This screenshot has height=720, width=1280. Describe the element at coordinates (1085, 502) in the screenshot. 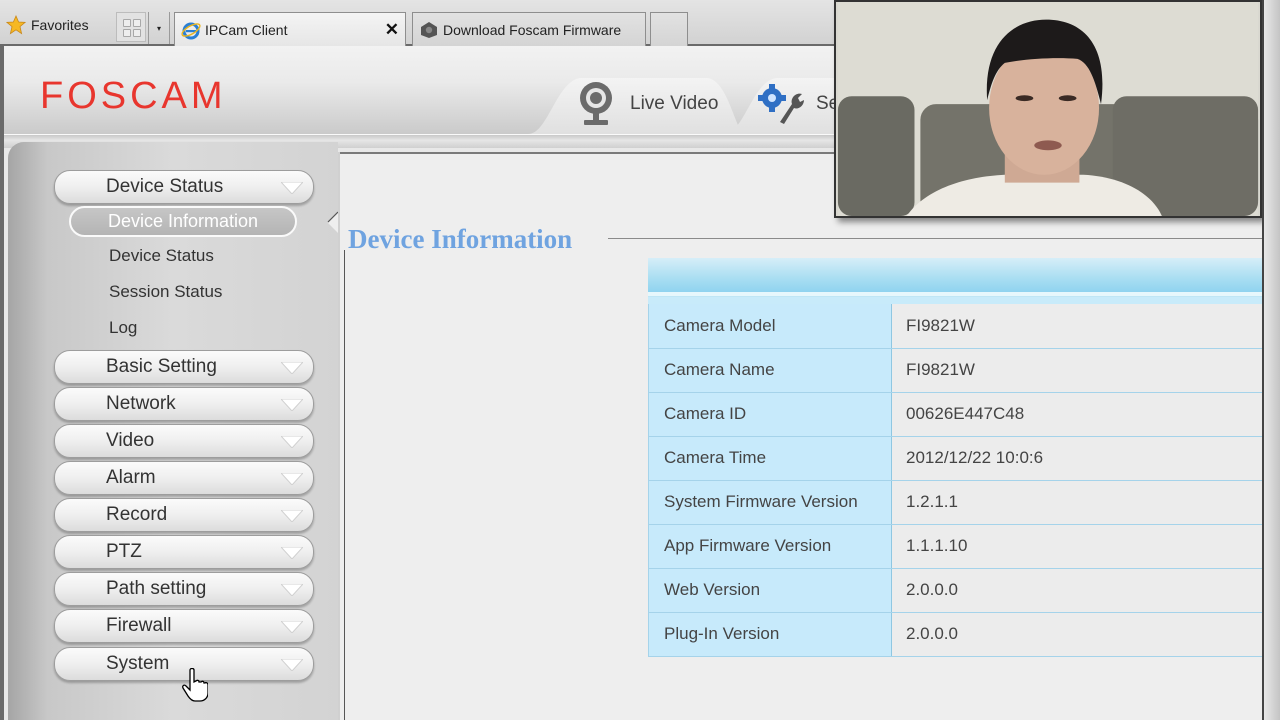

I see `row-value: 1.2.1.1` at that location.